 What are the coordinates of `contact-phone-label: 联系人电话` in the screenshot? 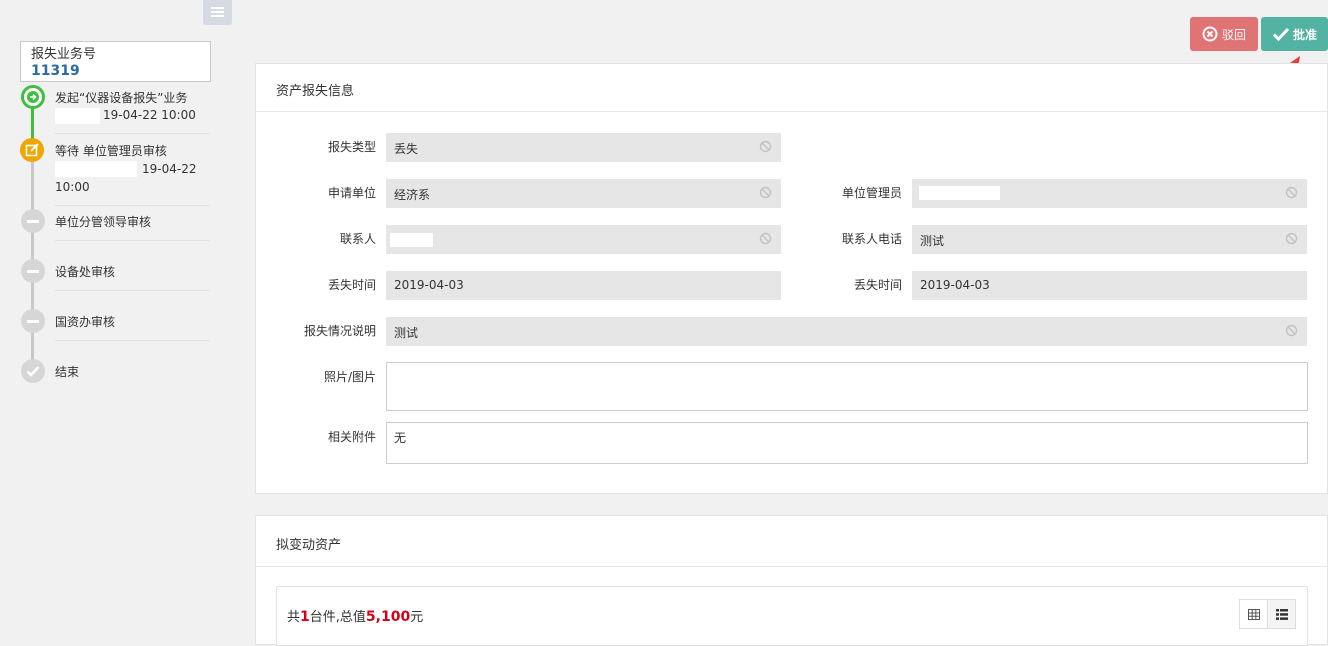 It's located at (871, 239).